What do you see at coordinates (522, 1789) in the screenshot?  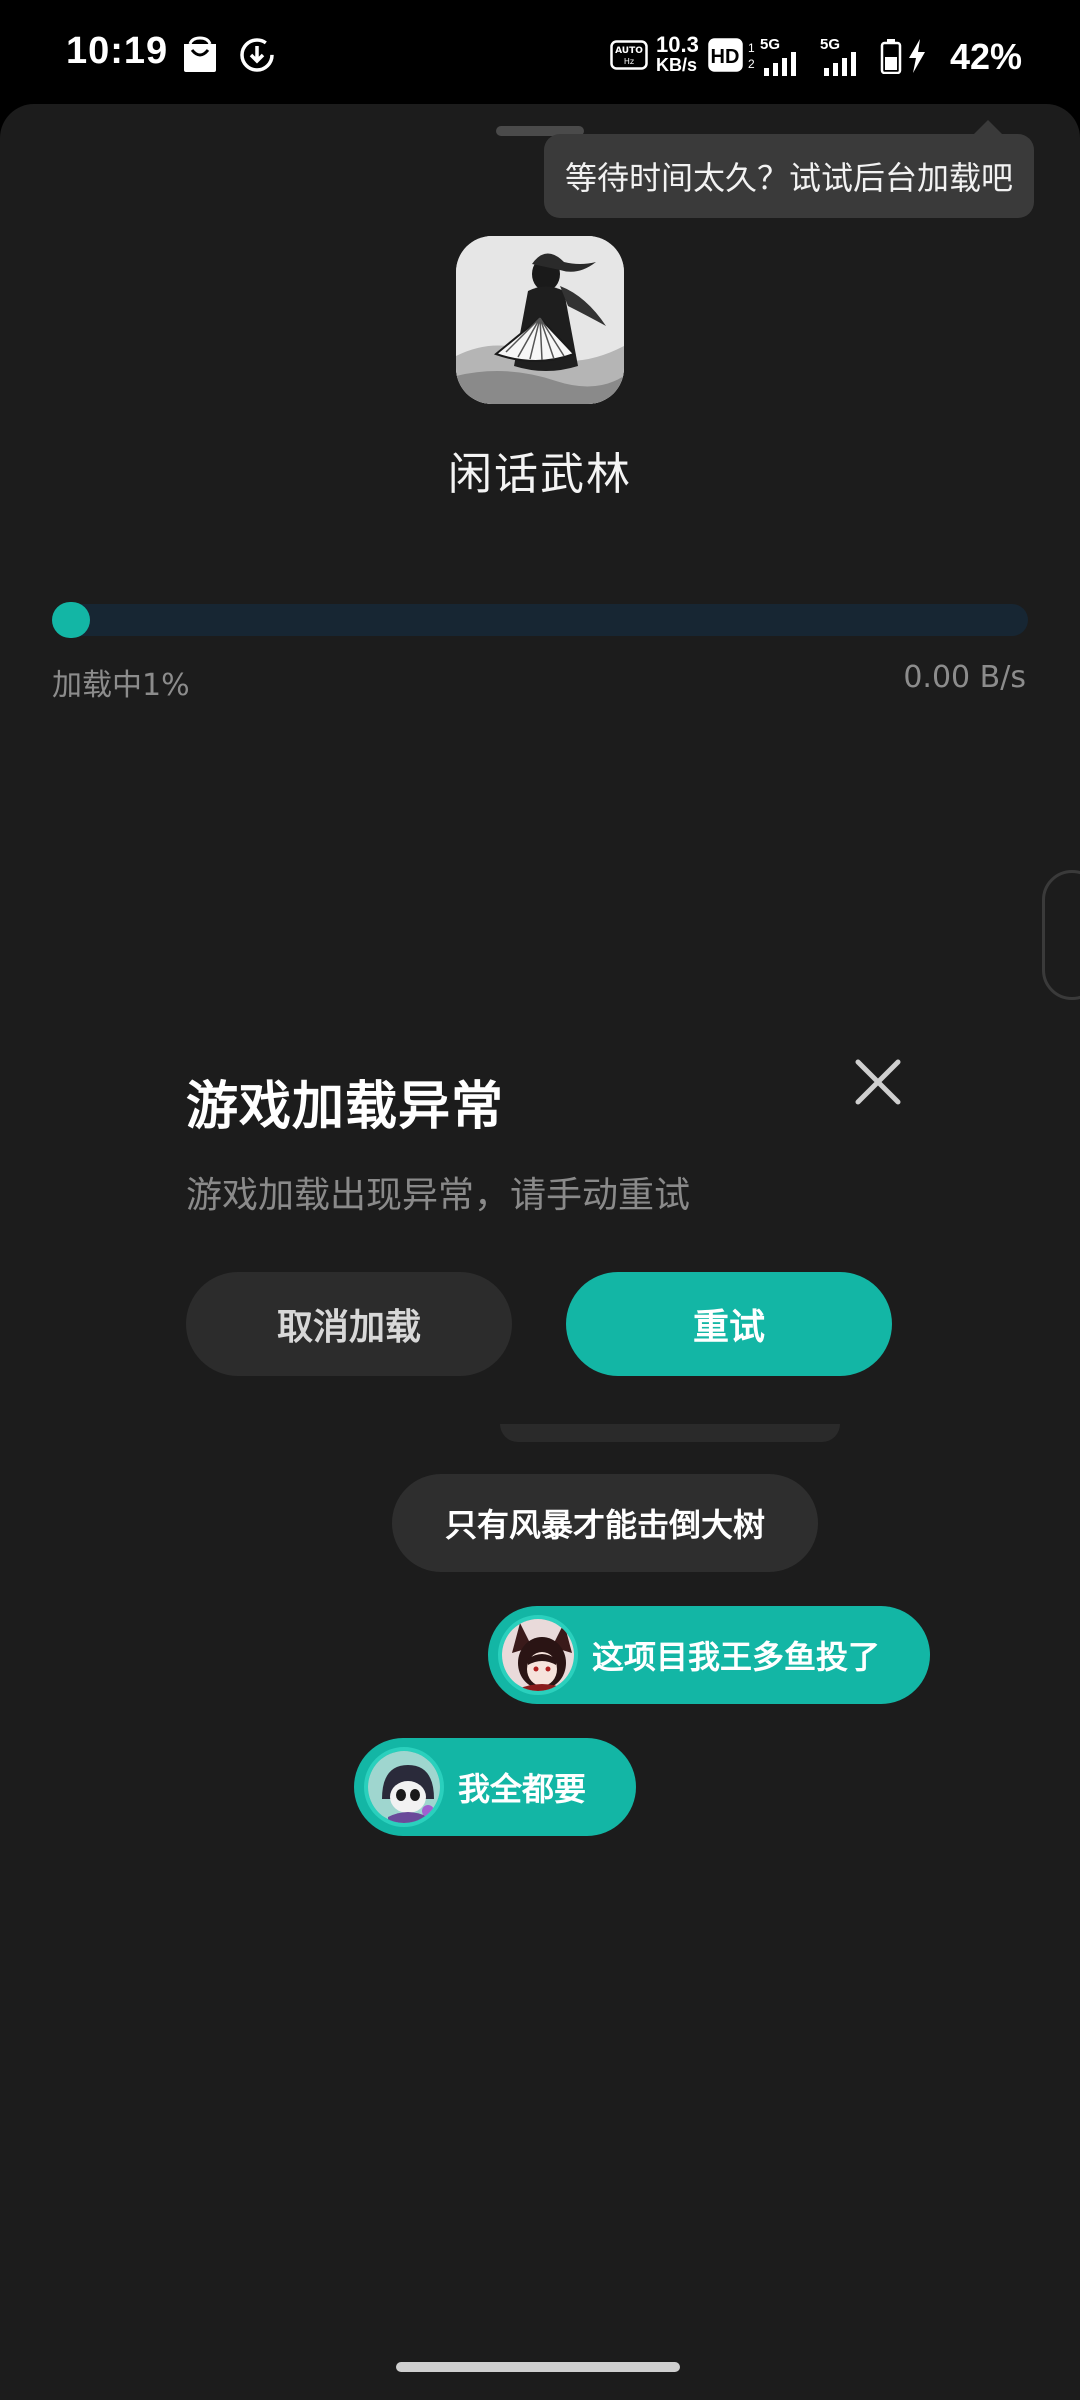 I see `danmaku-text: 我全都要` at bounding box center [522, 1789].